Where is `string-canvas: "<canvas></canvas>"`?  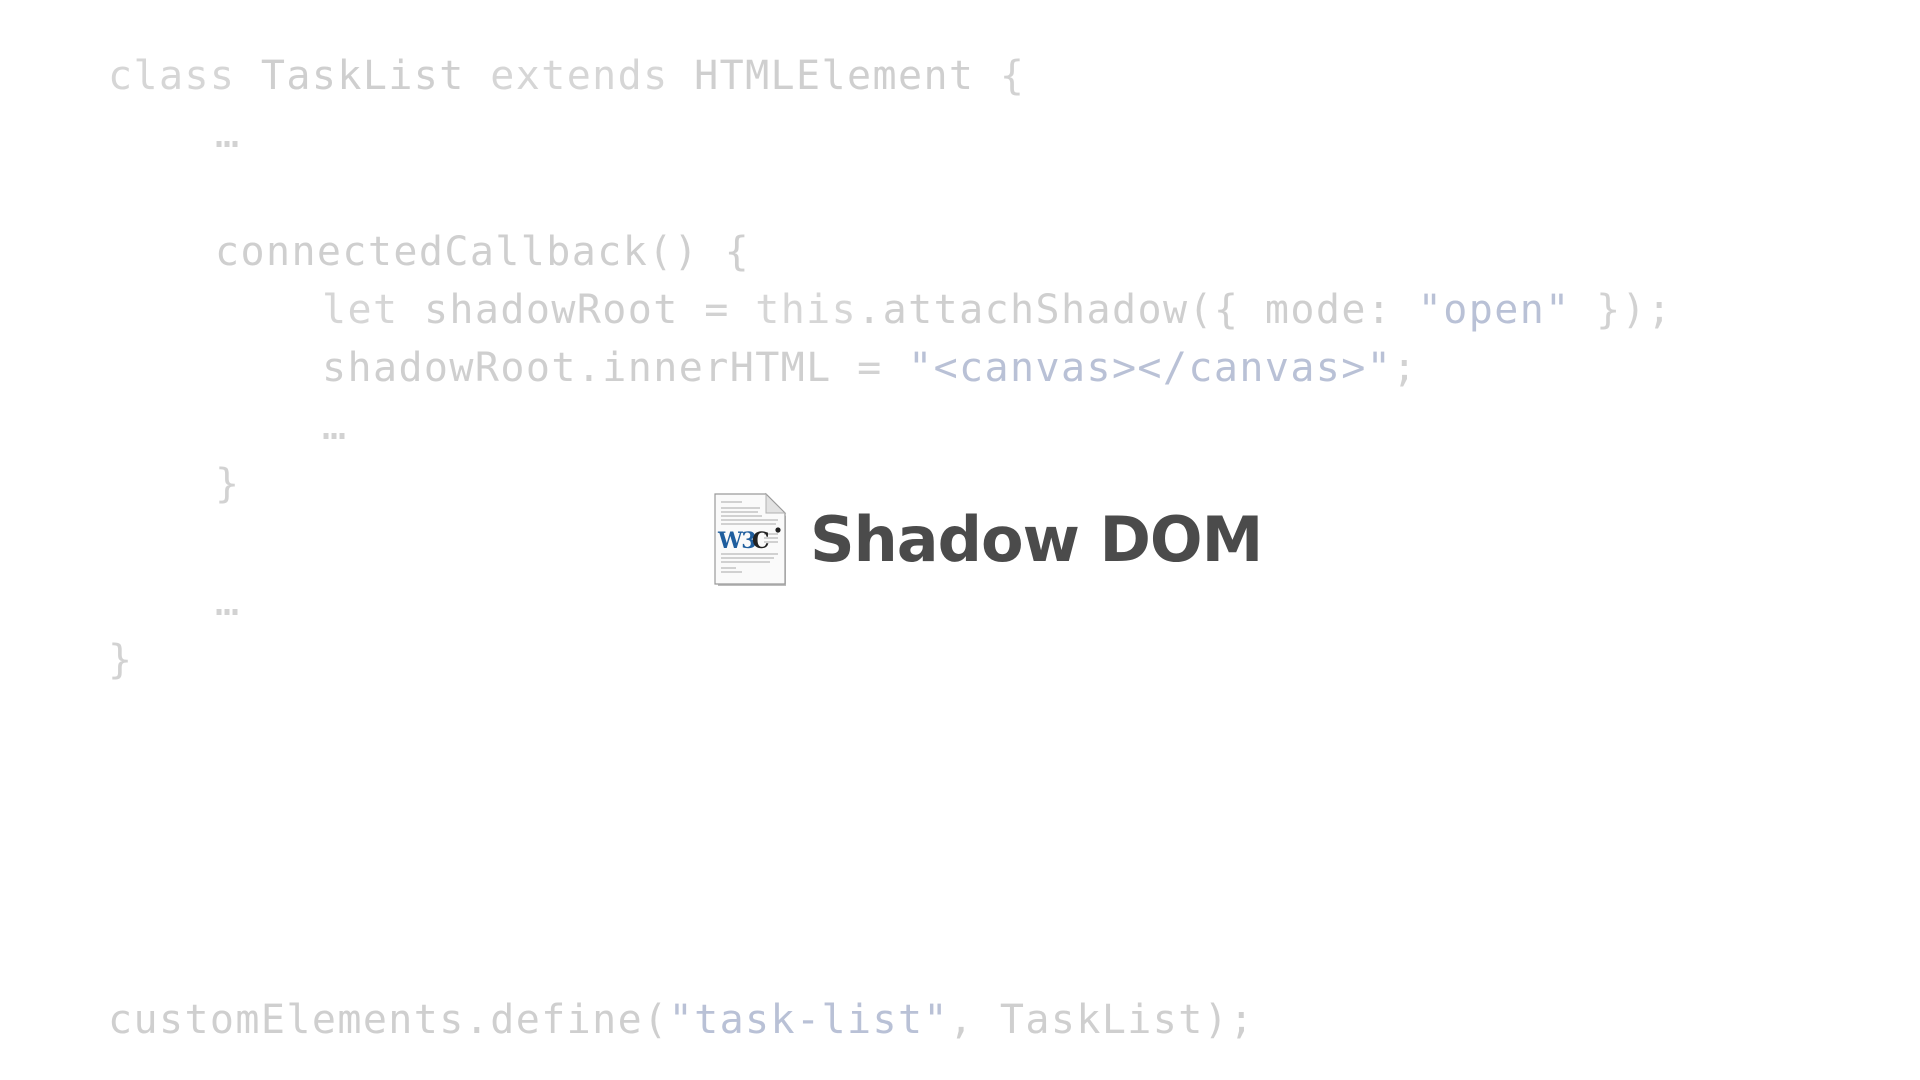 string-canvas: "<canvas></canvas>" is located at coordinates (1150, 368).